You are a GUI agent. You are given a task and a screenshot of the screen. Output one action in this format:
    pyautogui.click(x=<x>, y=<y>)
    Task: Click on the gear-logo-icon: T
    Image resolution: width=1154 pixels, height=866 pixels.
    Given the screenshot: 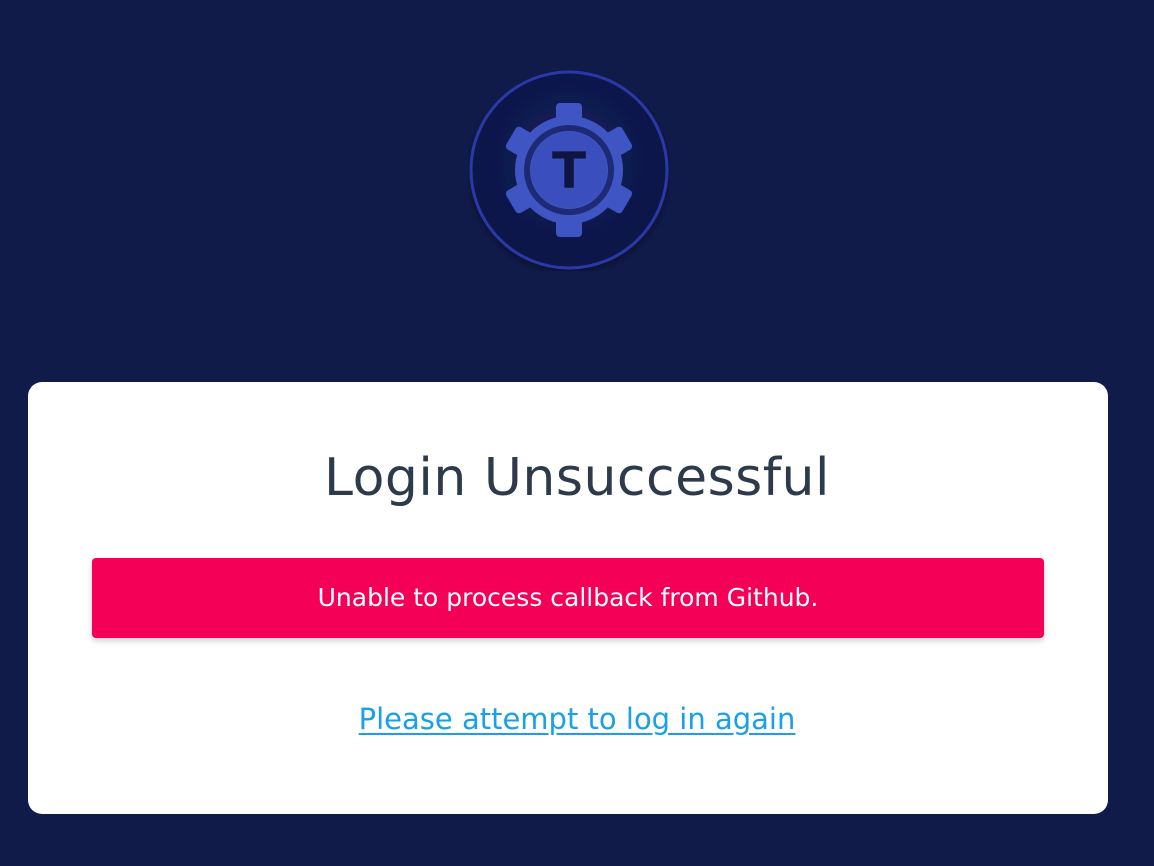 What is the action you would take?
    pyautogui.click(x=569, y=170)
    